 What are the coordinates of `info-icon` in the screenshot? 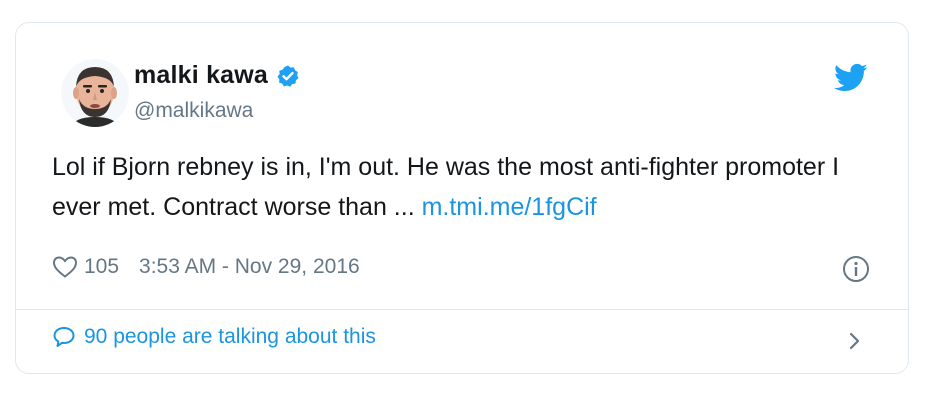 It's located at (856, 269).